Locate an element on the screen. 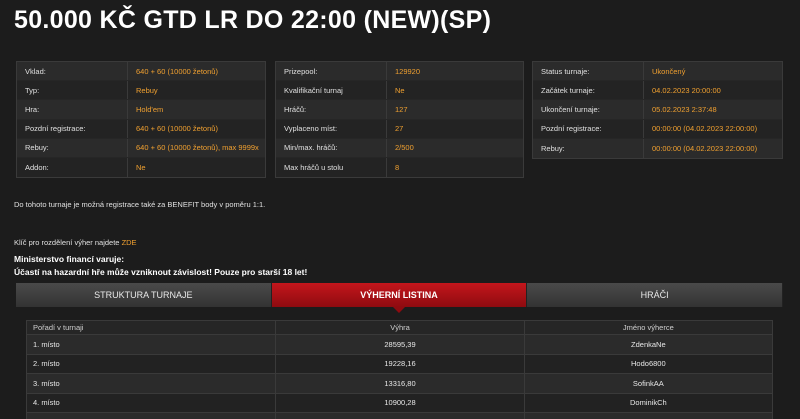 This screenshot has height=419, width=800. winner-cell: DominikCh is located at coordinates (647, 402).